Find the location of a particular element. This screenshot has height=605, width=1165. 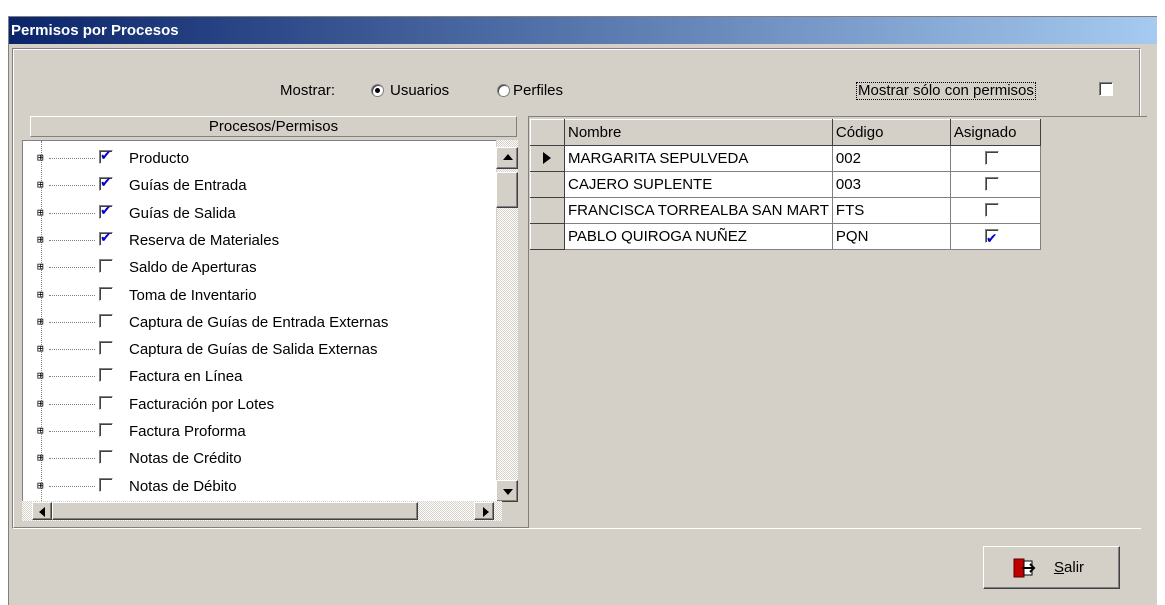

tree-item-label: Captura de Guías de Entrada Externas is located at coordinates (259, 322).